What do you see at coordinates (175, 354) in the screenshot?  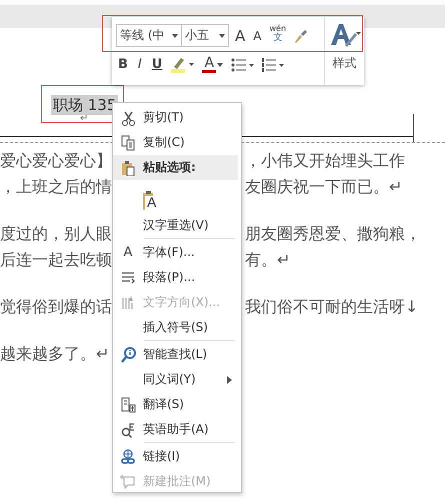 I see `menu-item: 智能查找(L)` at bounding box center [175, 354].